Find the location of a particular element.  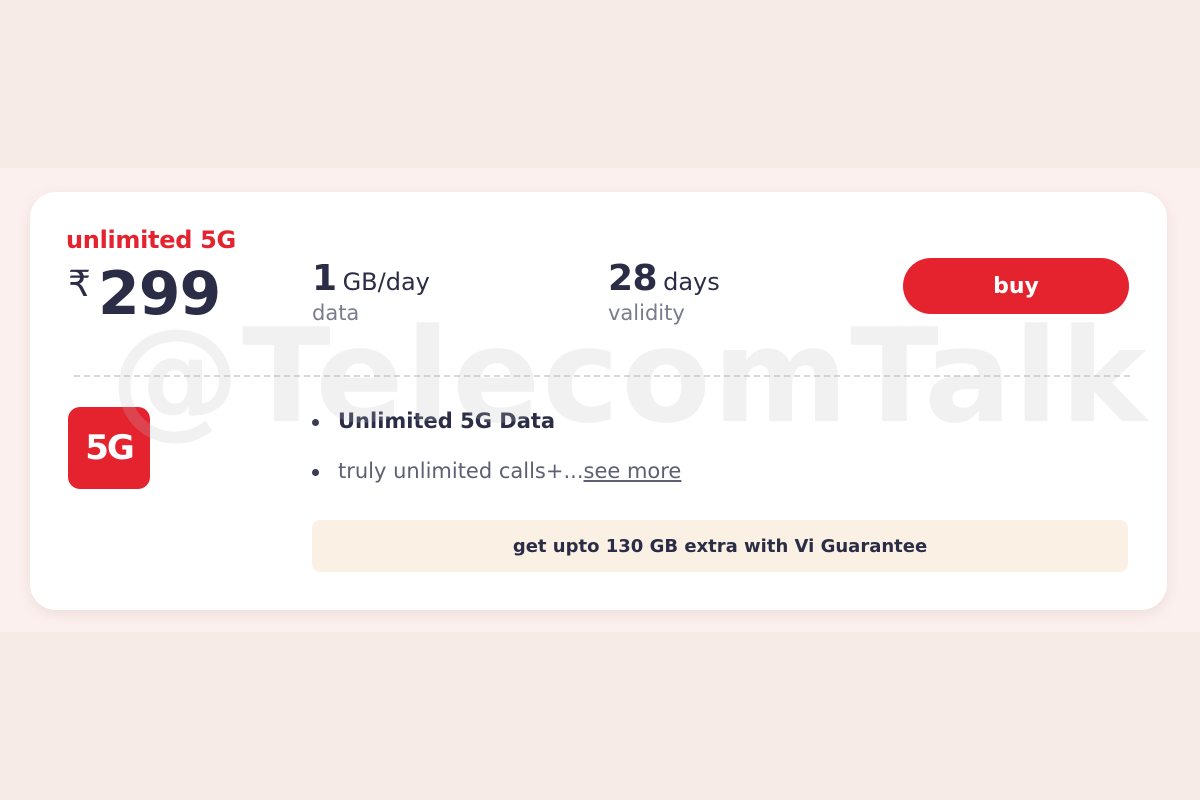

price-amount: 299 is located at coordinates (159, 294).